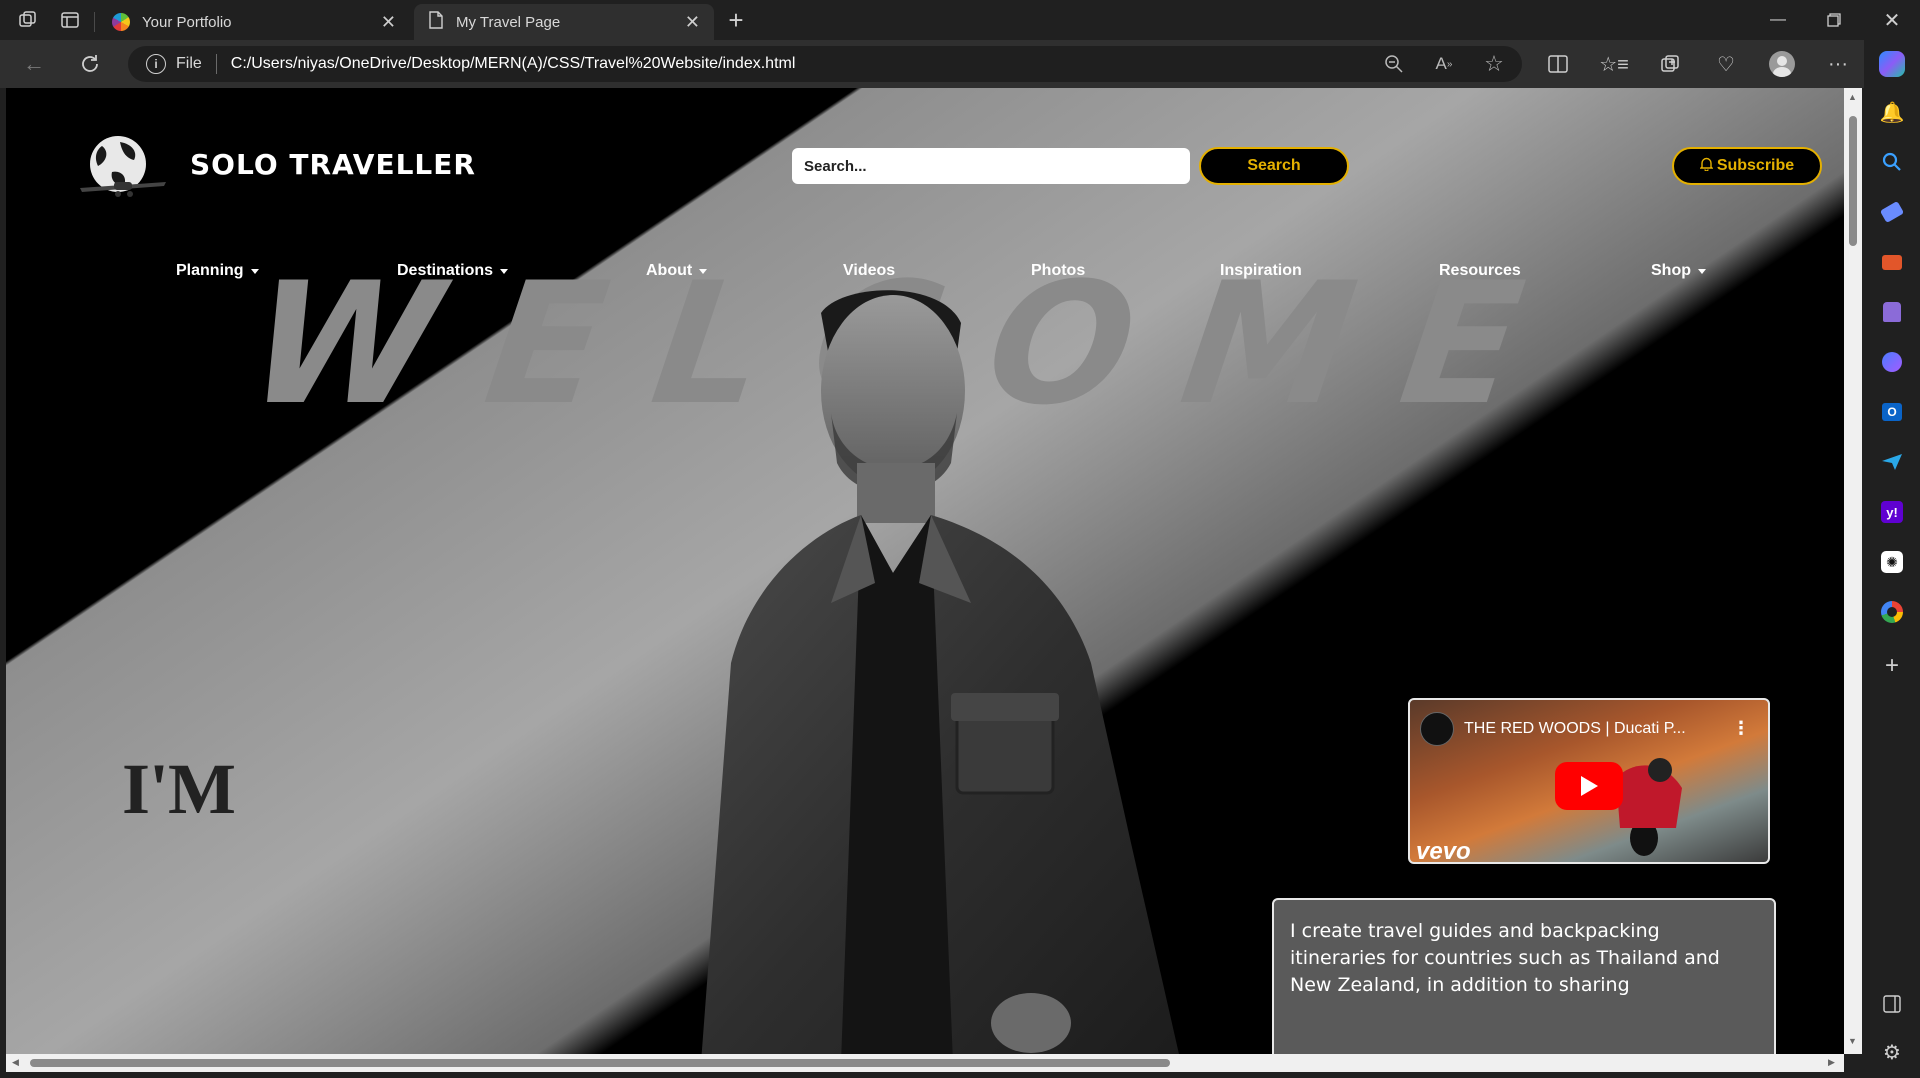 The width and height of the screenshot is (1920, 1078). I want to click on vevo-watermark: vevo, so click(1443, 851).